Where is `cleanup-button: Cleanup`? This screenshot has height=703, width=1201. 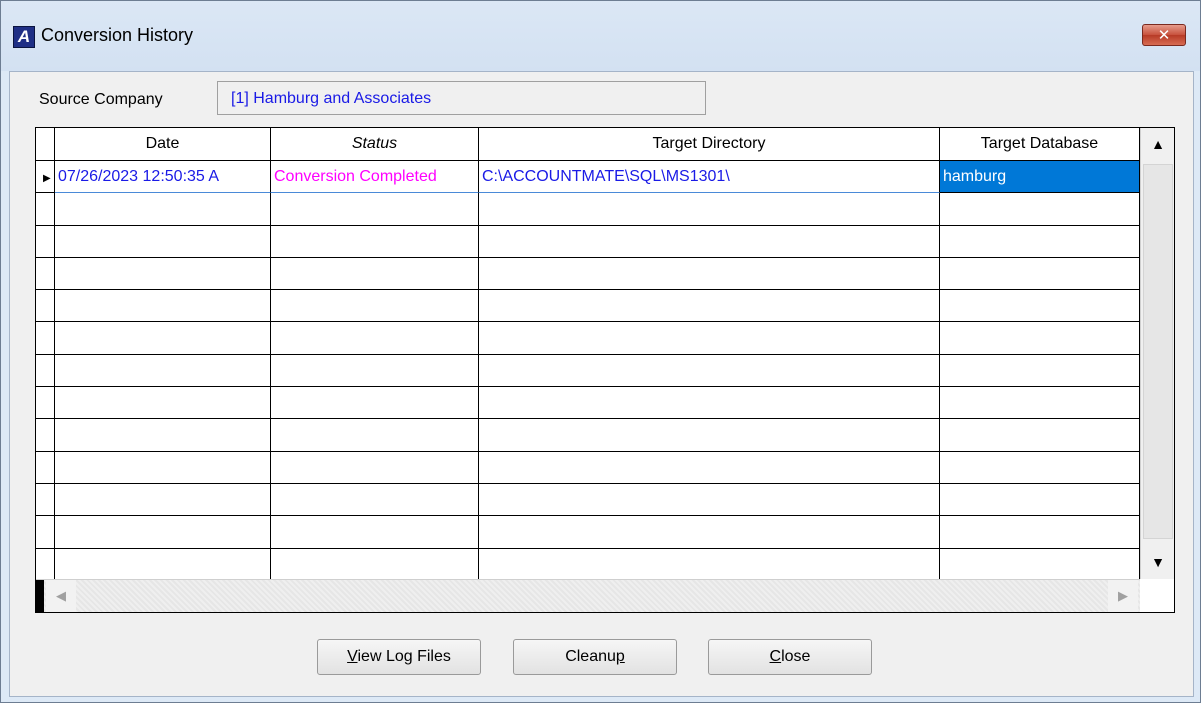 cleanup-button: Cleanup is located at coordinates (595, 657).